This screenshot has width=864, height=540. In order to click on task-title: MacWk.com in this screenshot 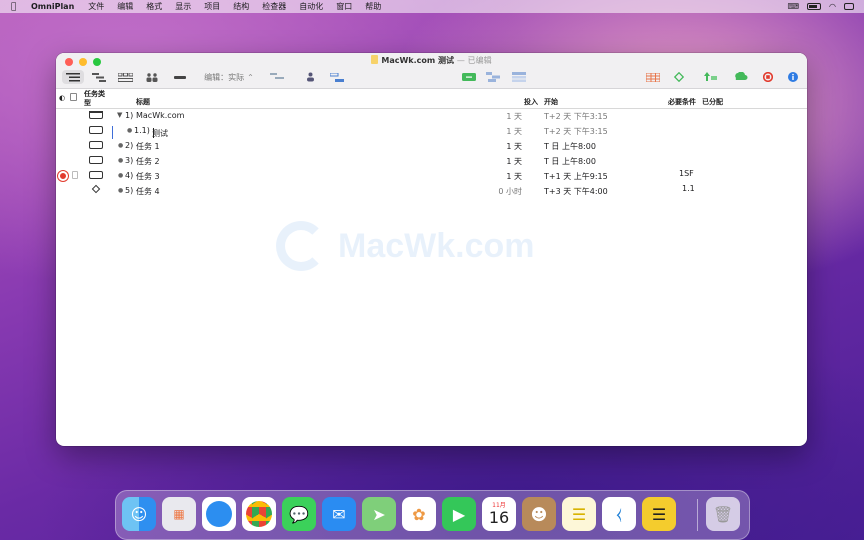, I will do `click(160, 115)`.